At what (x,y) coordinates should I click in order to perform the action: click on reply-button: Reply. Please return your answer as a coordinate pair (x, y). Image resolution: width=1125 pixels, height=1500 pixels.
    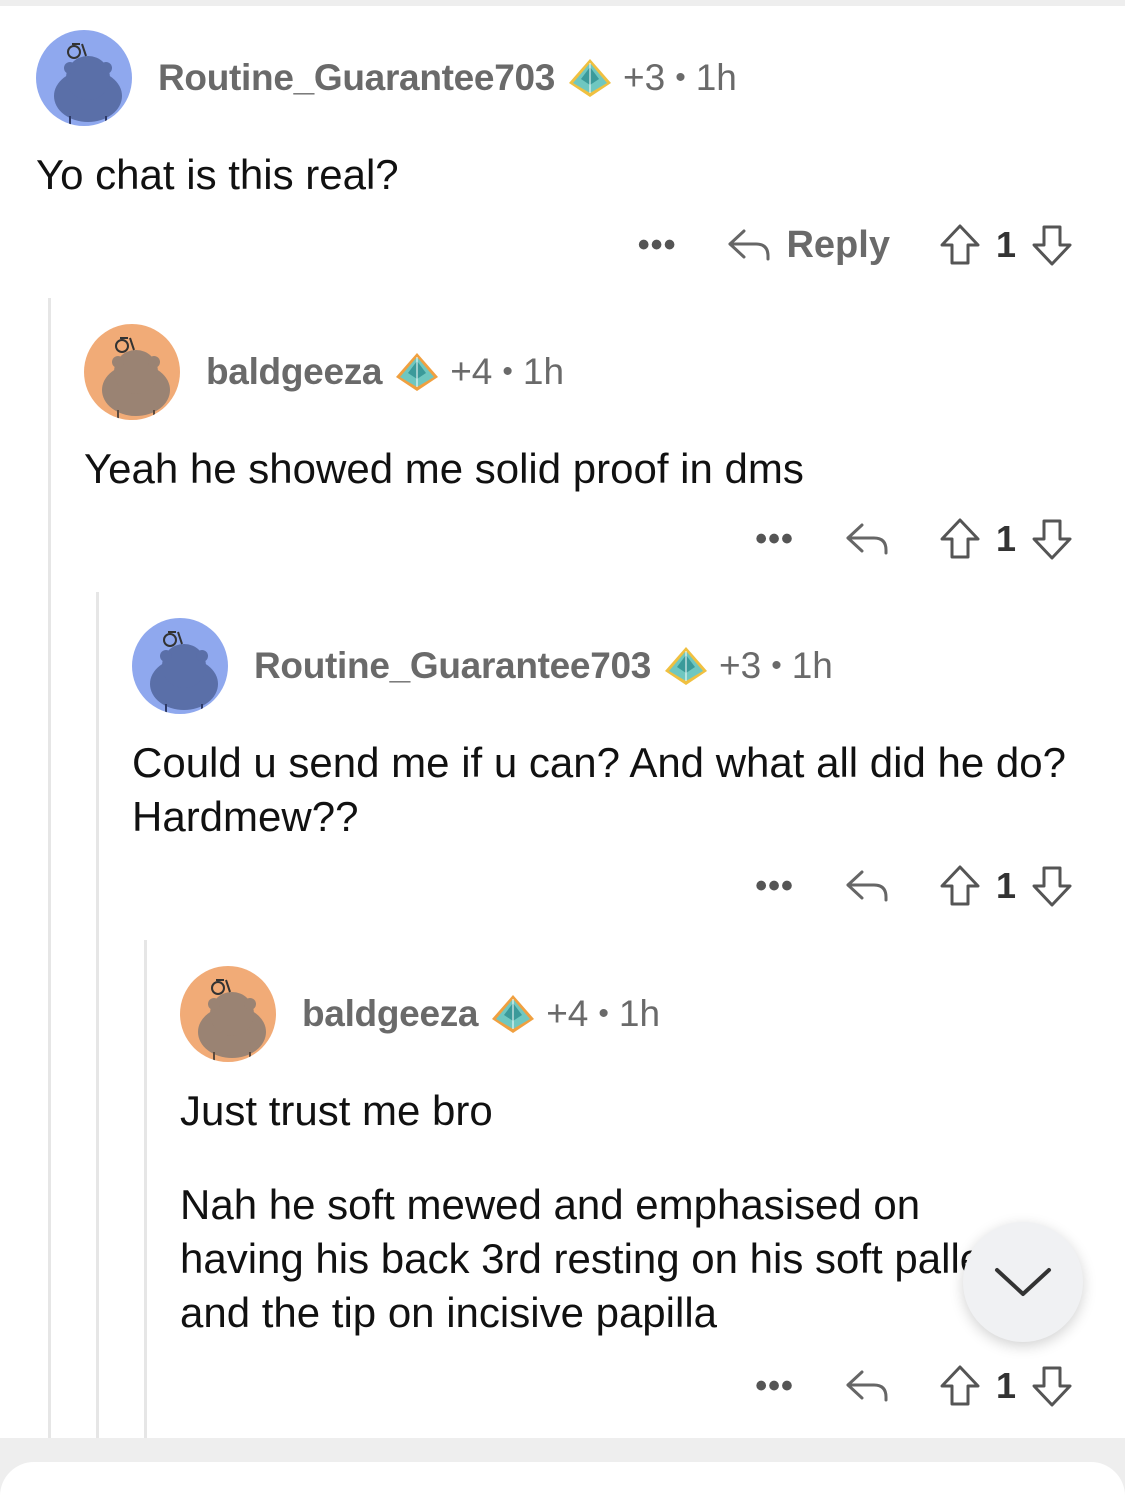
    Looking at the image, I should click on (808, 245).